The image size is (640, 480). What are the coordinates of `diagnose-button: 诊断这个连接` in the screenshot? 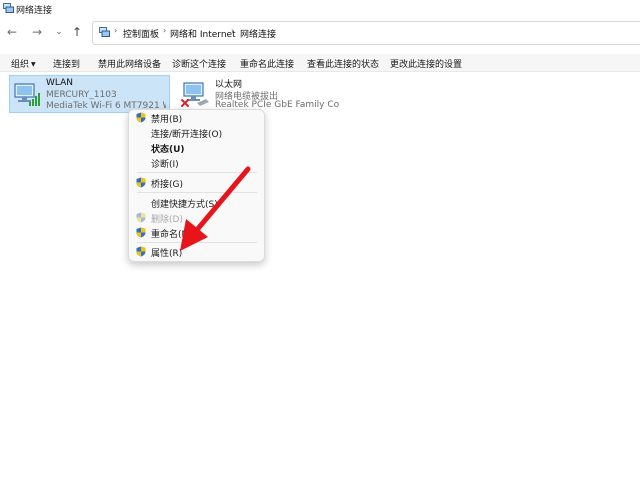 It's located at (199, 63).